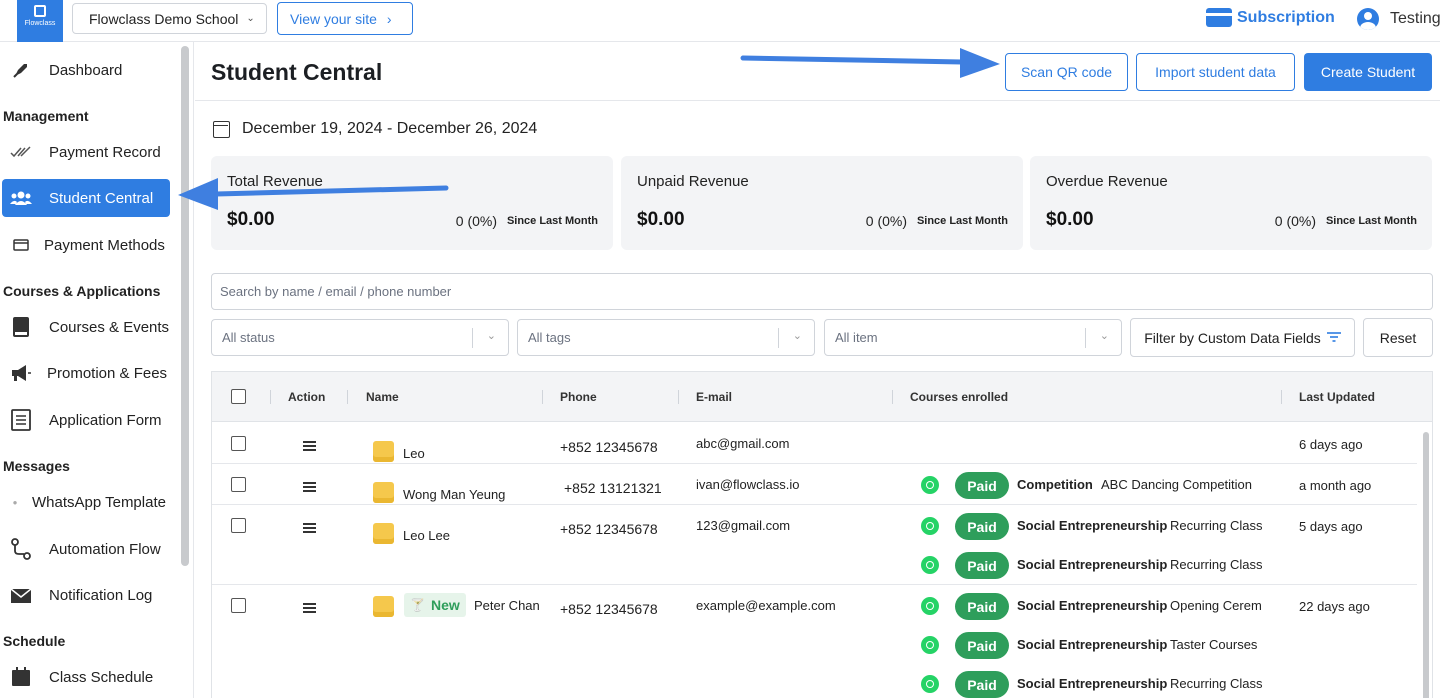 This screenshot has height=698, width=1440. Describe the element at coordinates (435, 605) in the screenshot. I see `new-badge: 🍸 New` at that location.